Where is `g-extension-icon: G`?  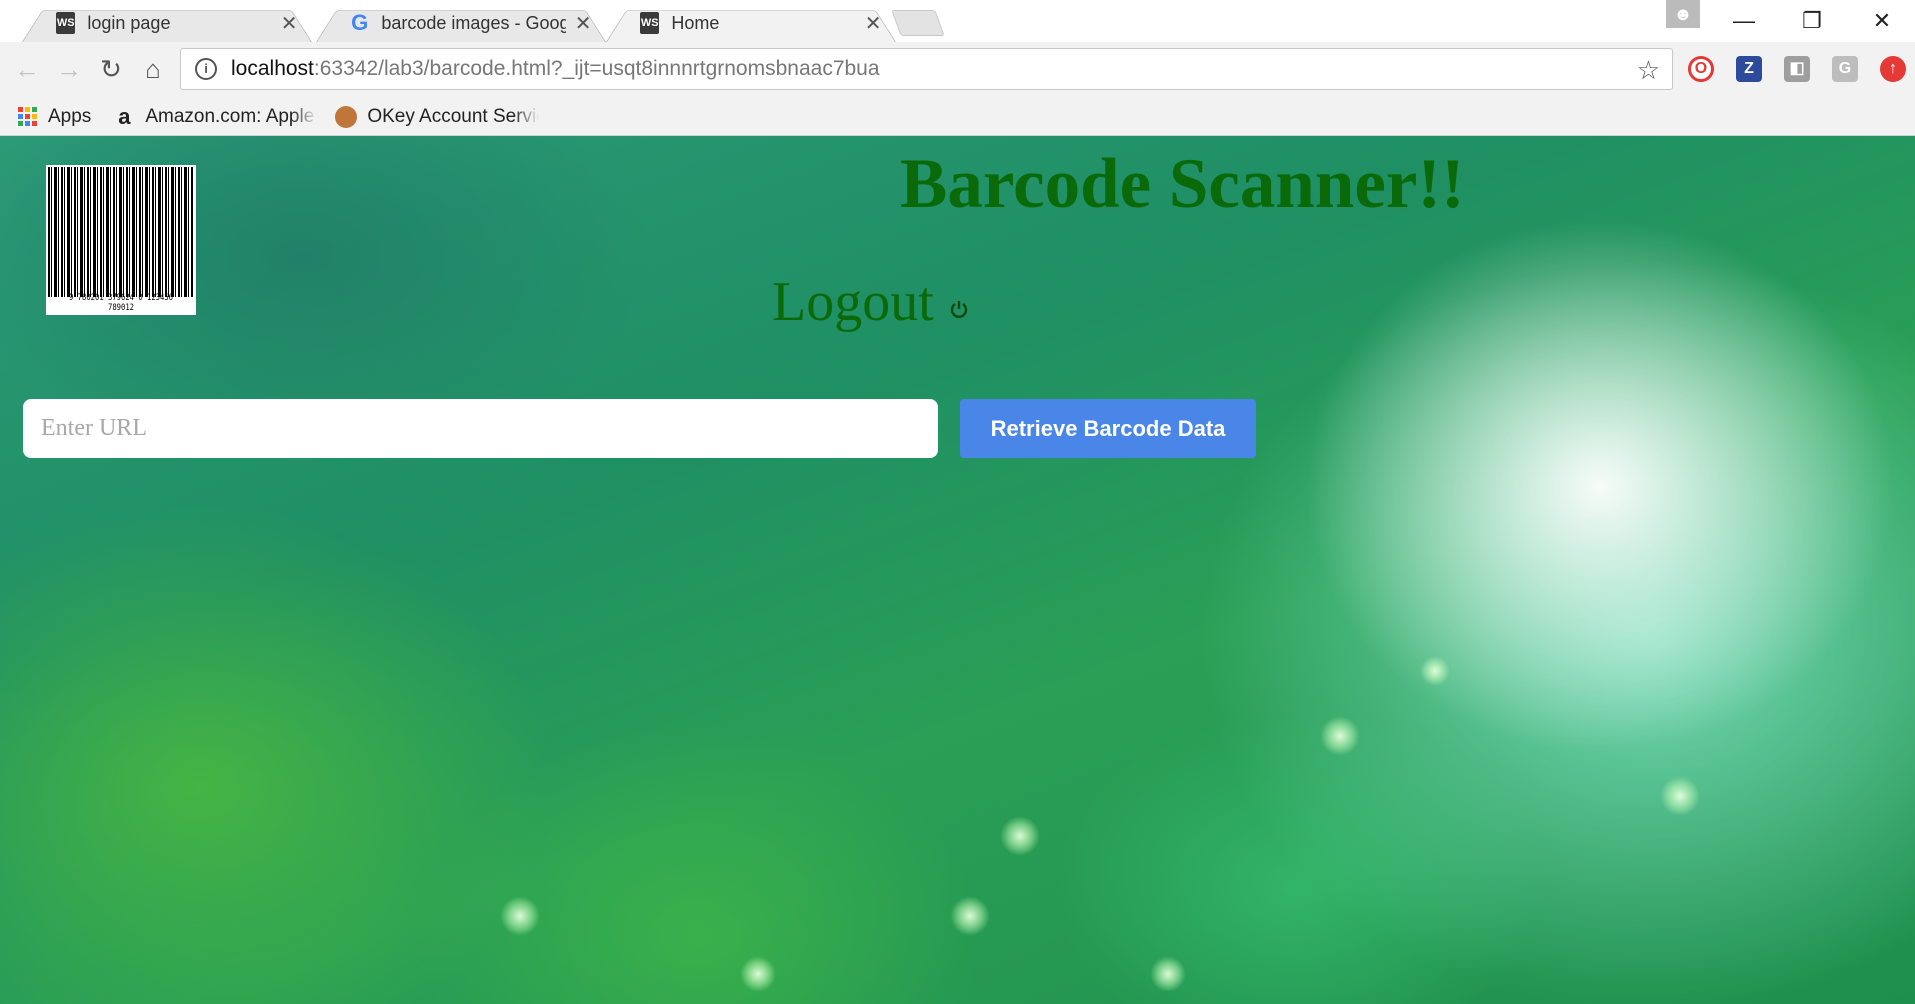 g-extension-icon: G is located at coordinates (1845, 69).